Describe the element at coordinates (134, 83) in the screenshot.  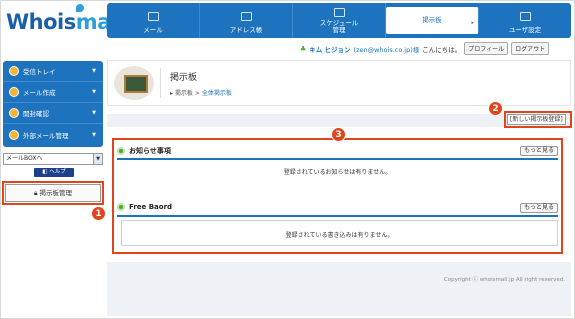
I see `board-illustration` at that location.